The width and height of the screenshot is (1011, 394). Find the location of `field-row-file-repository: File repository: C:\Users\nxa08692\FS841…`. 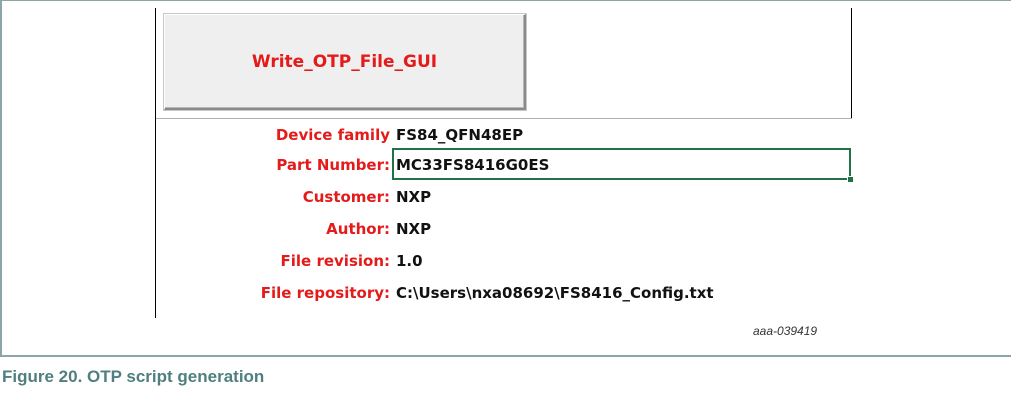

field-row-file-repository: File repository: C:\Users\nxa08692\FS841… is located at coordinates (503, 293).